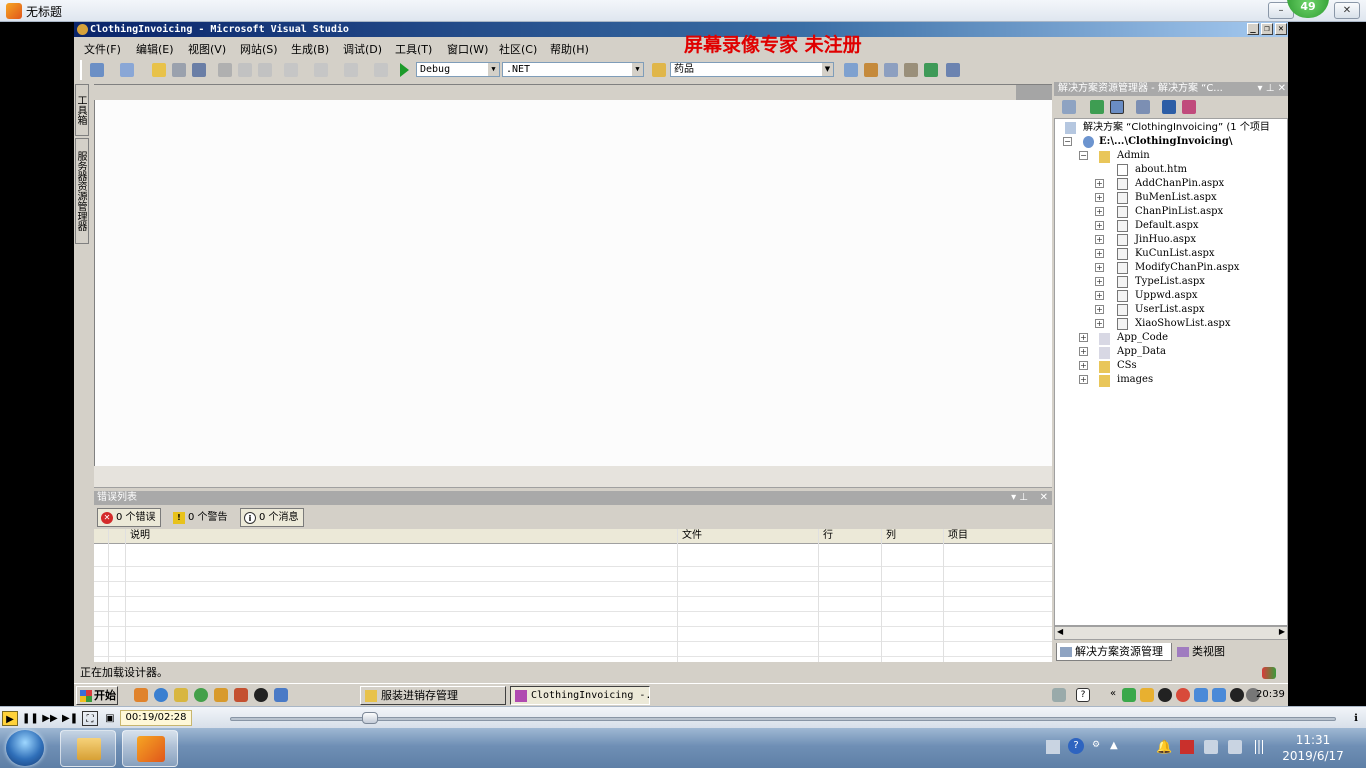 Image resolution: width=1366 pixels, height=768 pixels. I want to click on platform-select: .NET ▼, so click(573, 69).